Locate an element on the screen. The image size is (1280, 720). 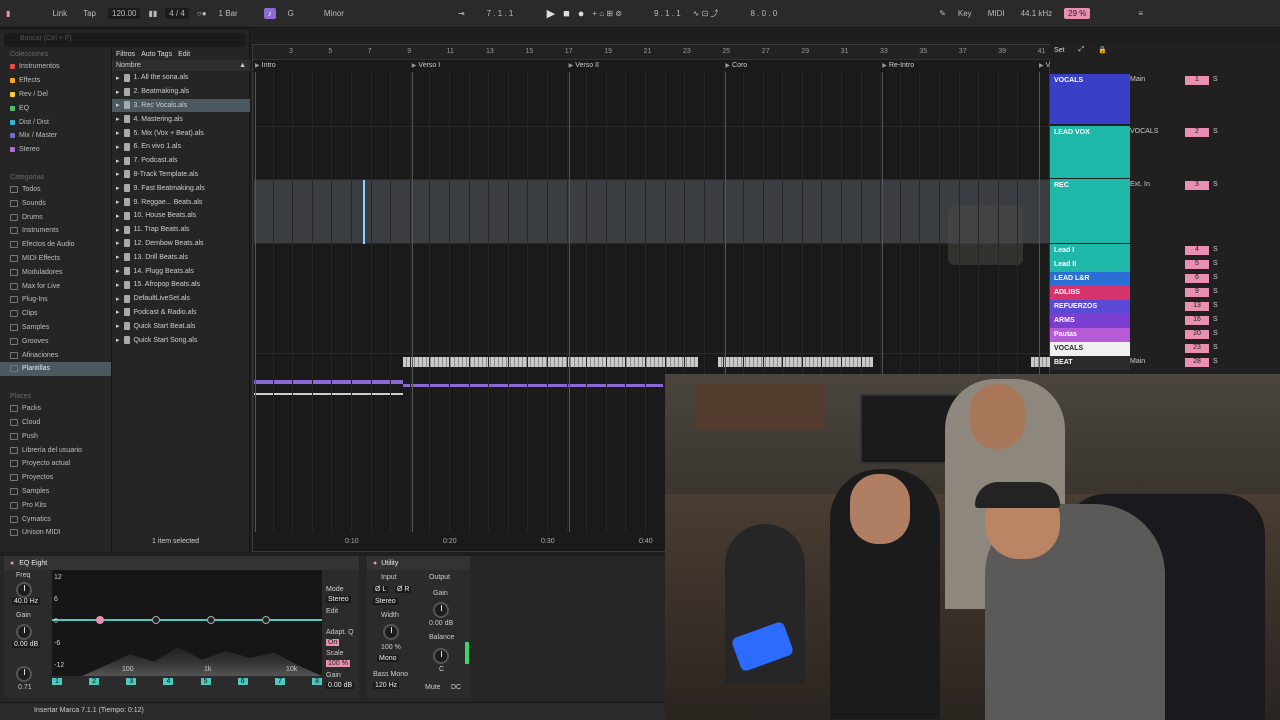
mixer-track: Lead II 5 S is located at coordinates (1165, 265).